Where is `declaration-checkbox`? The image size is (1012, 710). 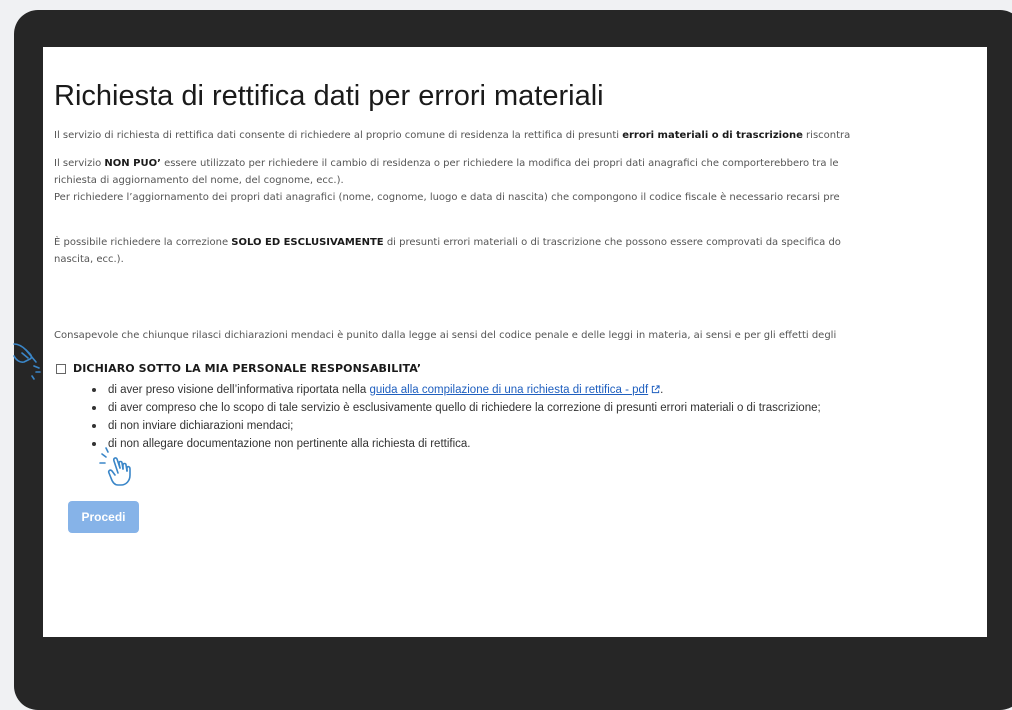
declaration-checkbox is located at coordinates (61, 368).